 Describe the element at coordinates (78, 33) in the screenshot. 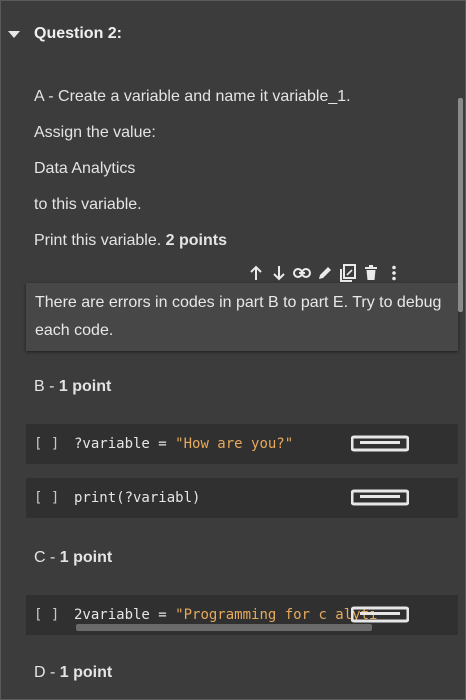

I see `question-title: Question 2:` at that location.